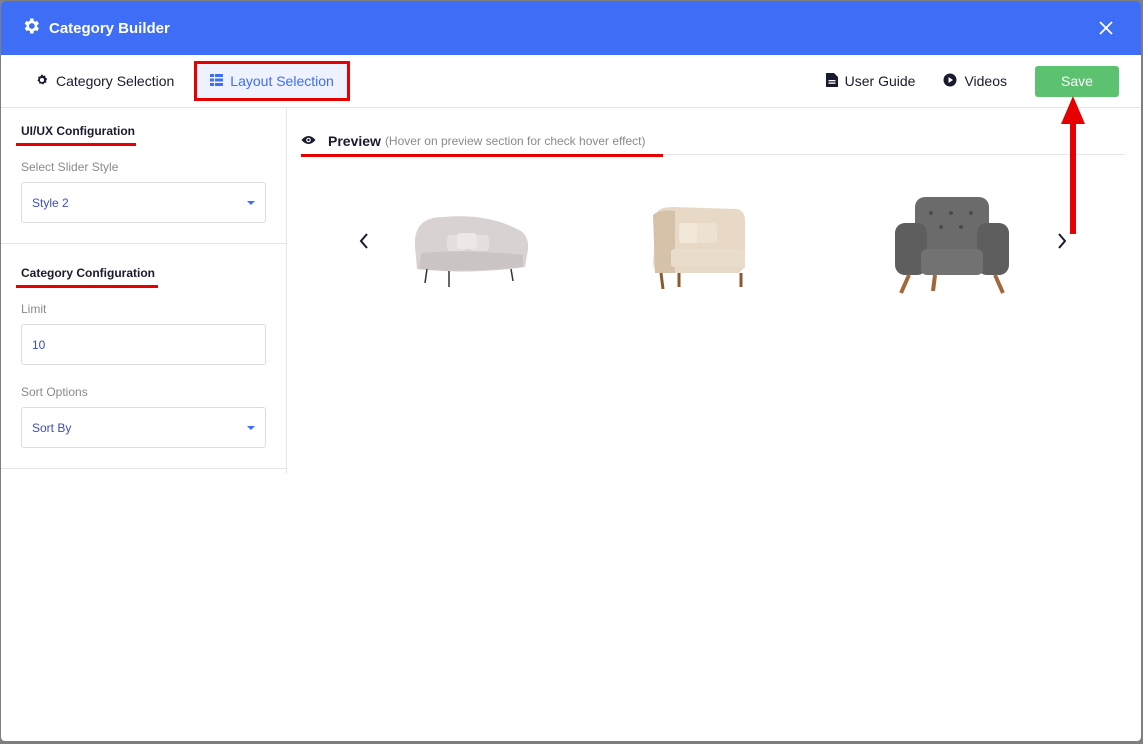 Image resolution: width=1143 pixels, height=744 pixels. Describe the element at coordinates (70, 167) in the screenshot. I see `slider-style-label: Select Slider Style` at that location.